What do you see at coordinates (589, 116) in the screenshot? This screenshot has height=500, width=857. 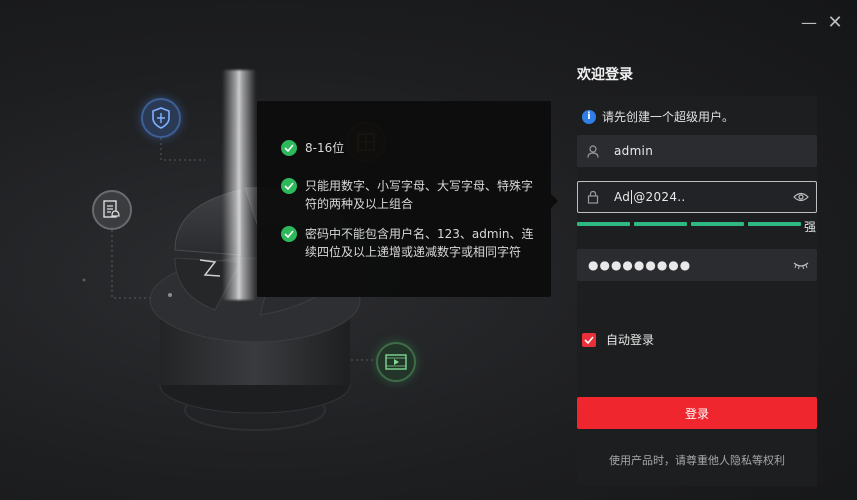 I see `info-icon: i` at bounding box center [589, 116].